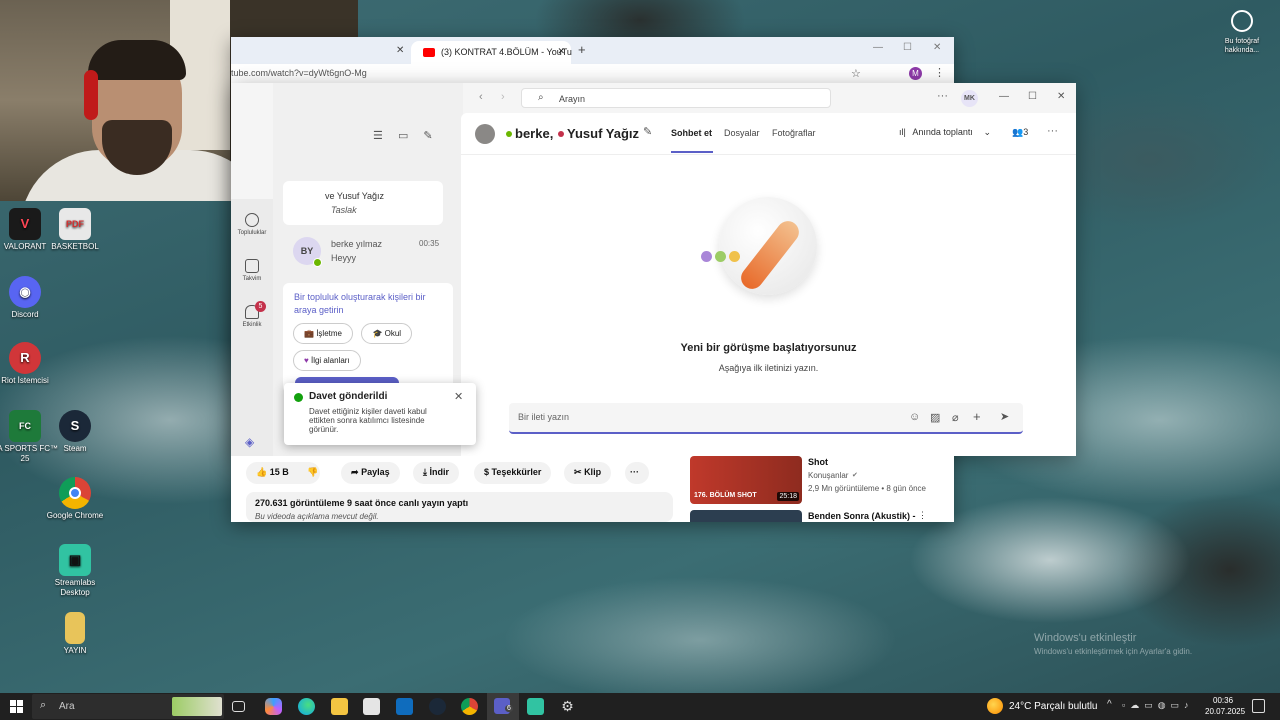 The width and height of the screenshot is (1280, 720). I want to click on more-actions-button: ···, so click(637, 473).